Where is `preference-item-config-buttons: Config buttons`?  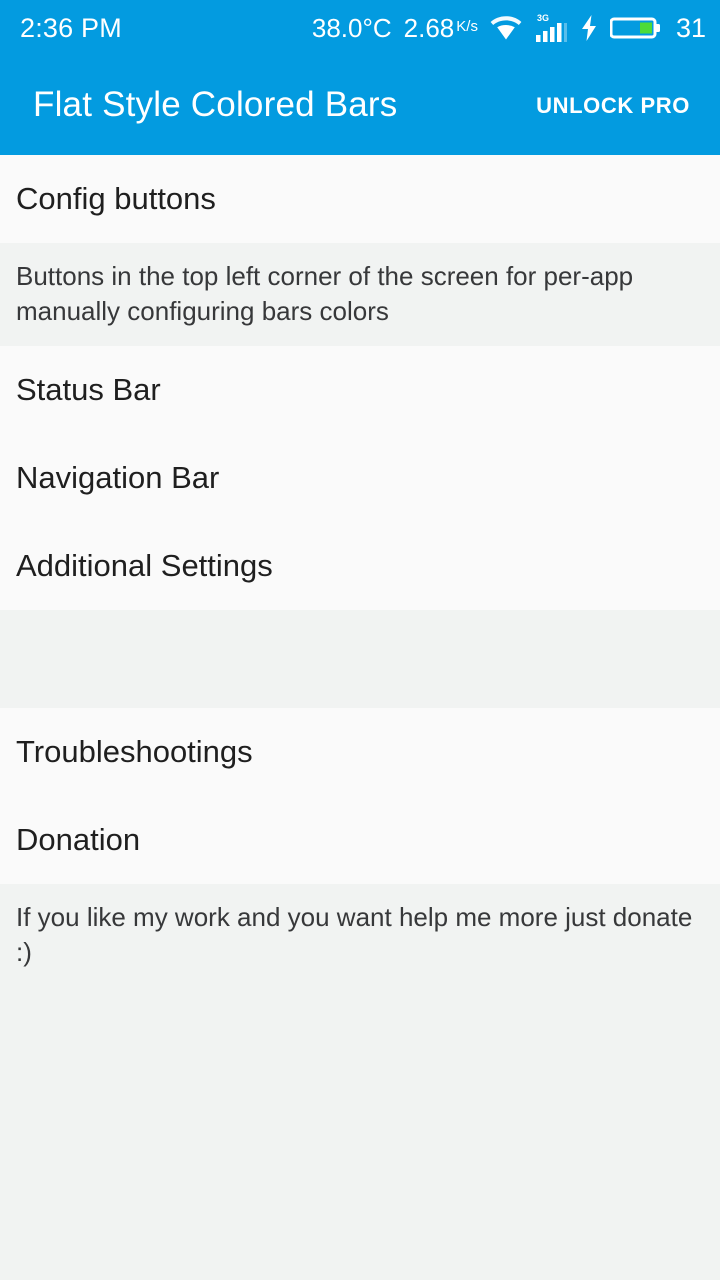
preference-item-config-buttons: Config buttons is located at coordinates (360, 199).